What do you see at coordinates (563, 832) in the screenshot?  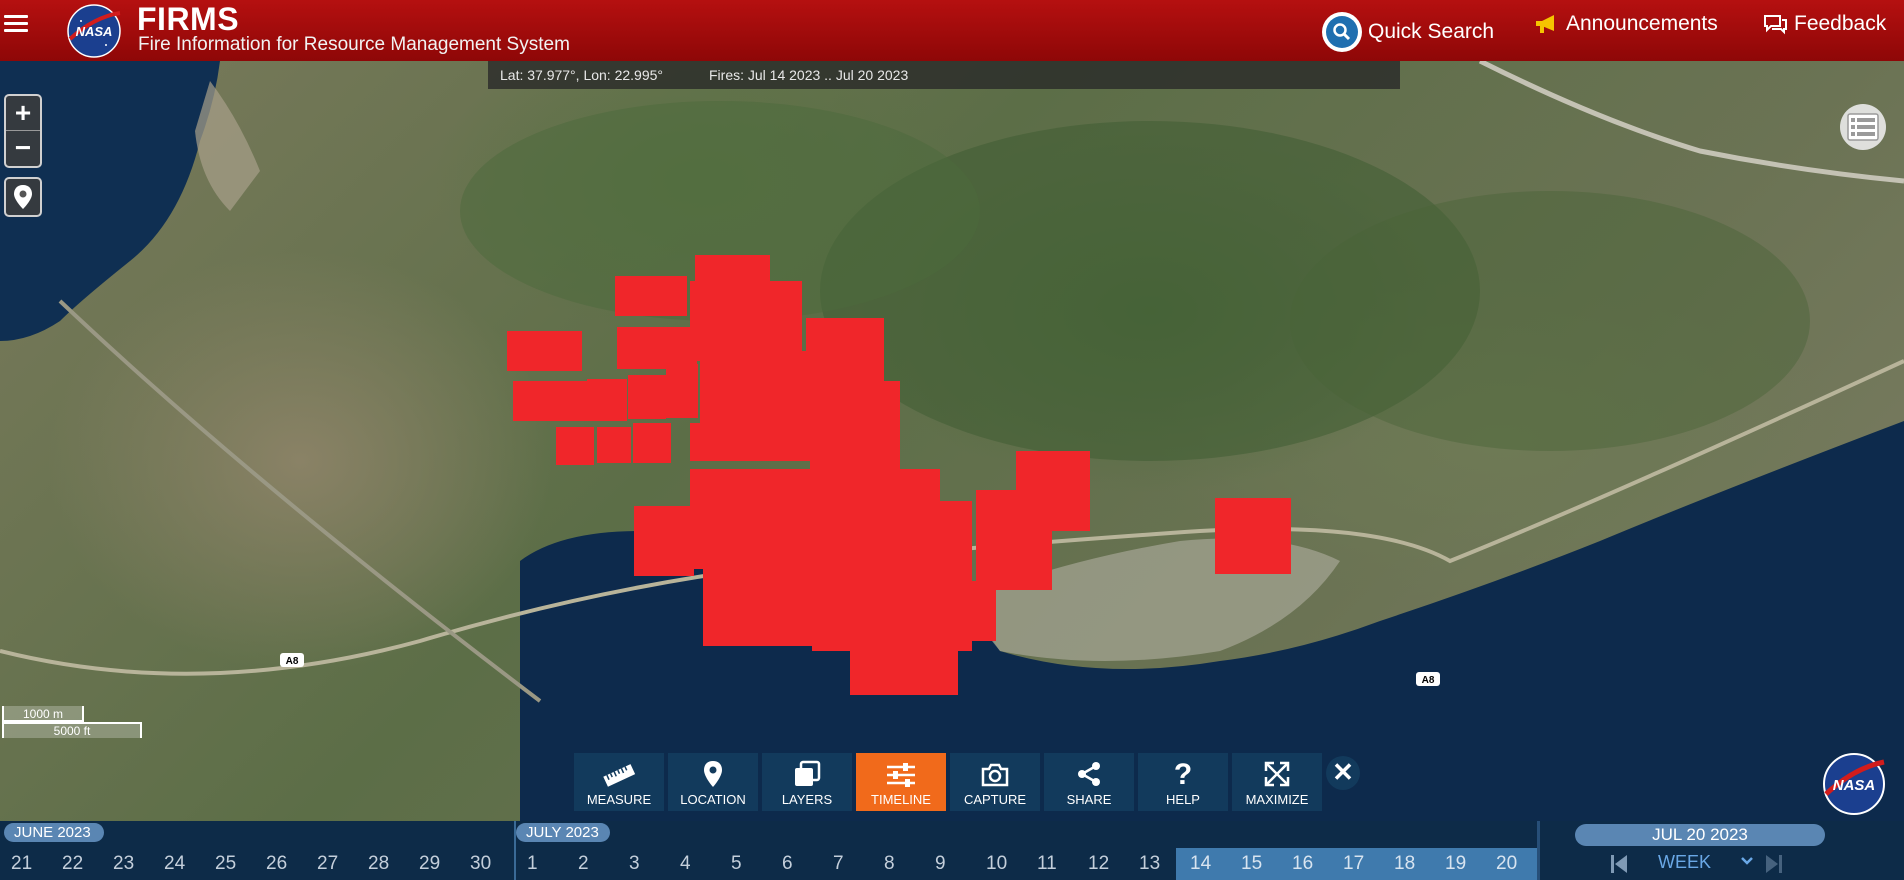 I see `month-label-july: JULY 2023` at bounding box center [563, 832].